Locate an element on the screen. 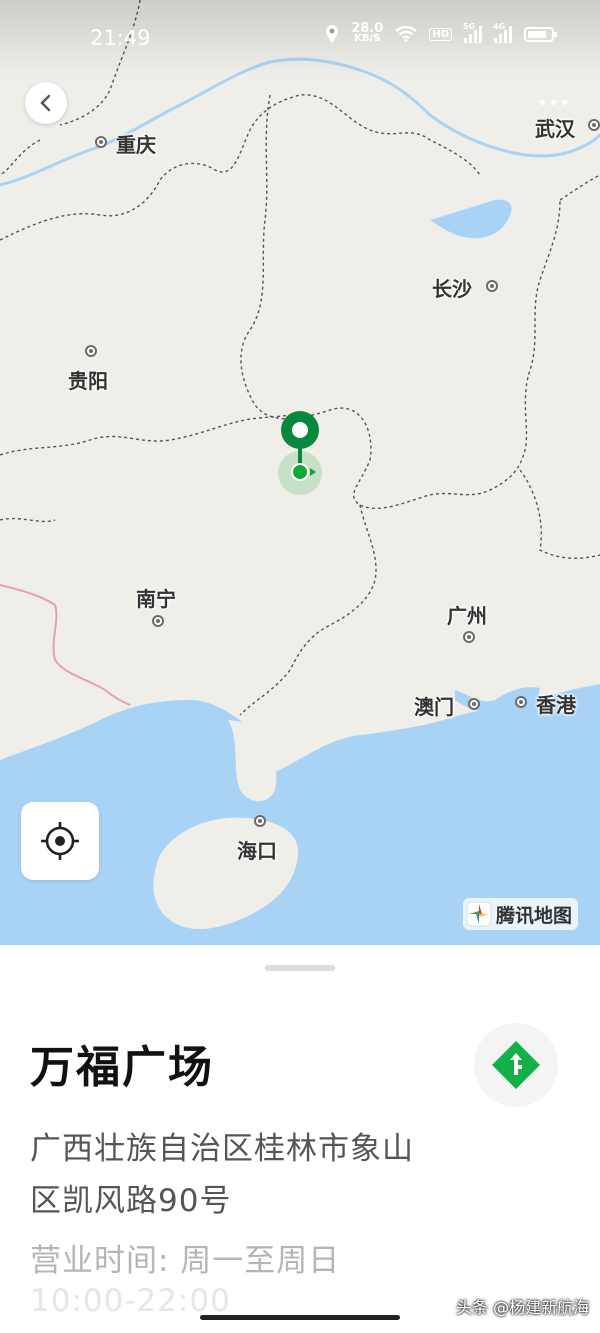 The width and height of the screenshot is (600, 1333). city-dot-nanning is located at coordinates (158, 621).